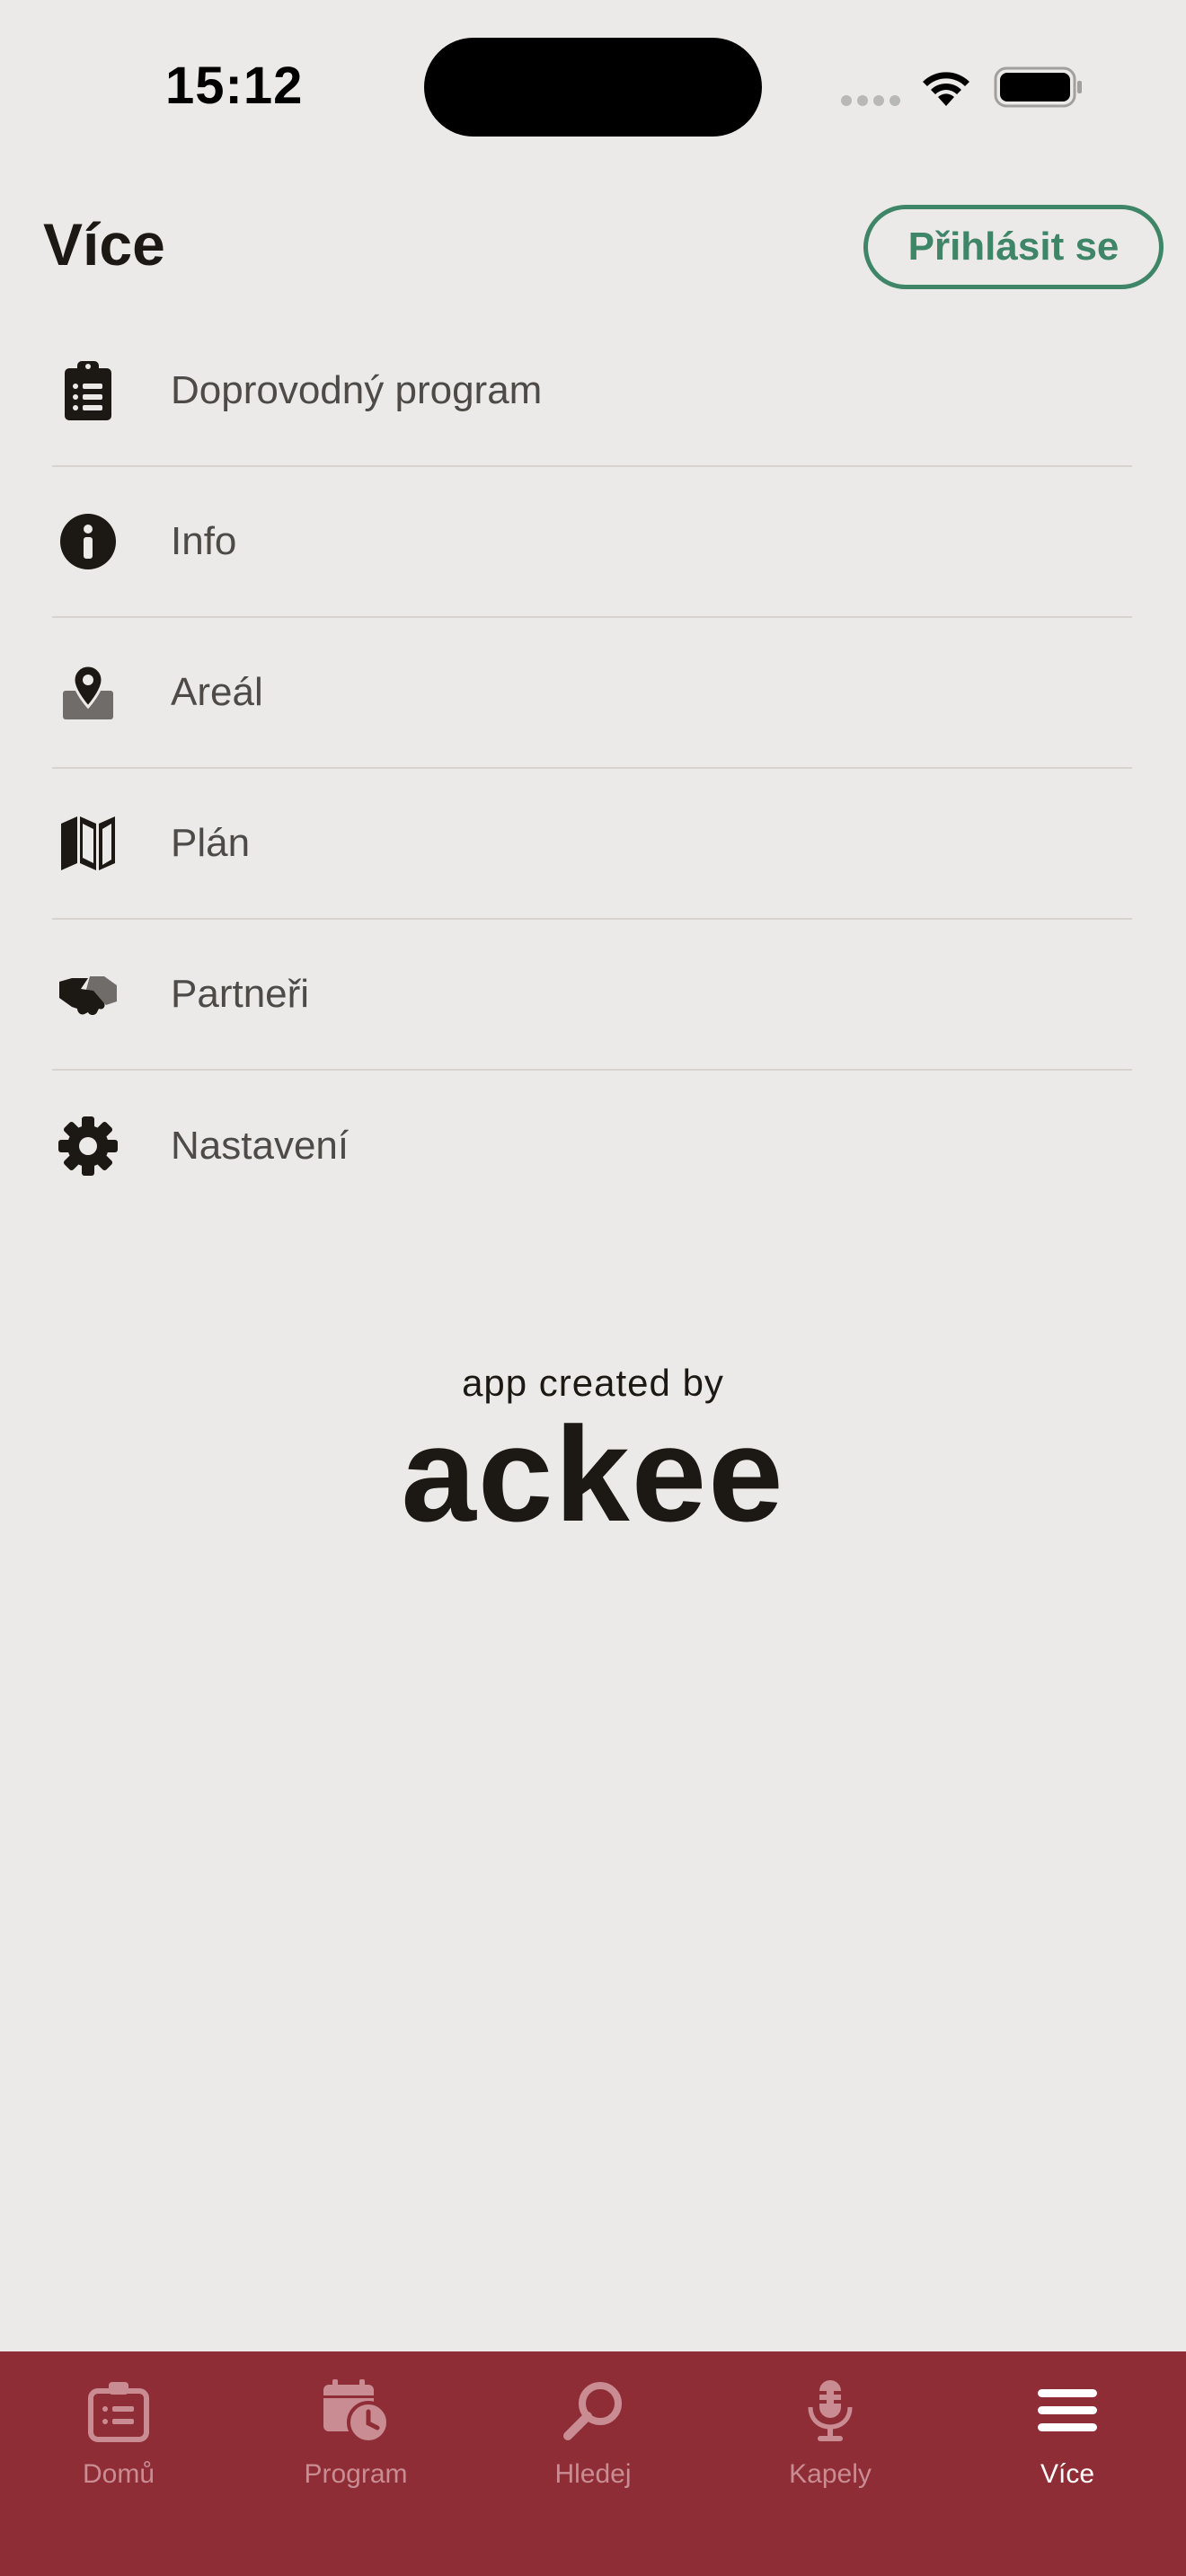 The height and width of the screenshot is (2576, 1186). I want to click on search-icon, so click(593, 2410).